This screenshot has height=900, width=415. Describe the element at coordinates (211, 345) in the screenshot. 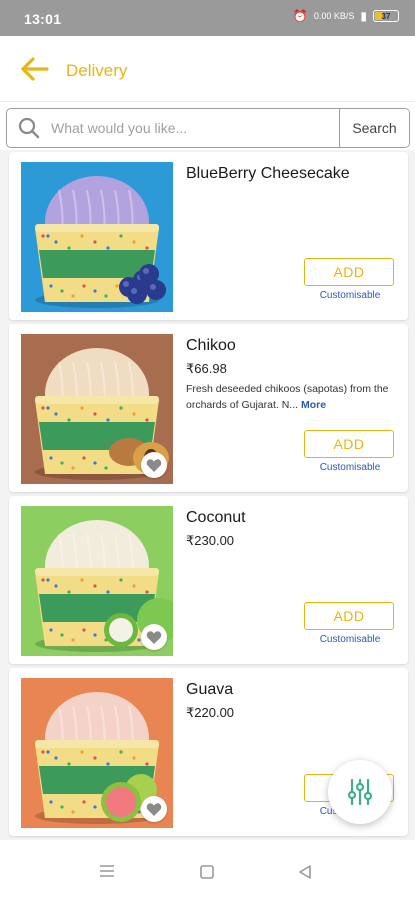

I see `product-name: Chikoo` at that location.